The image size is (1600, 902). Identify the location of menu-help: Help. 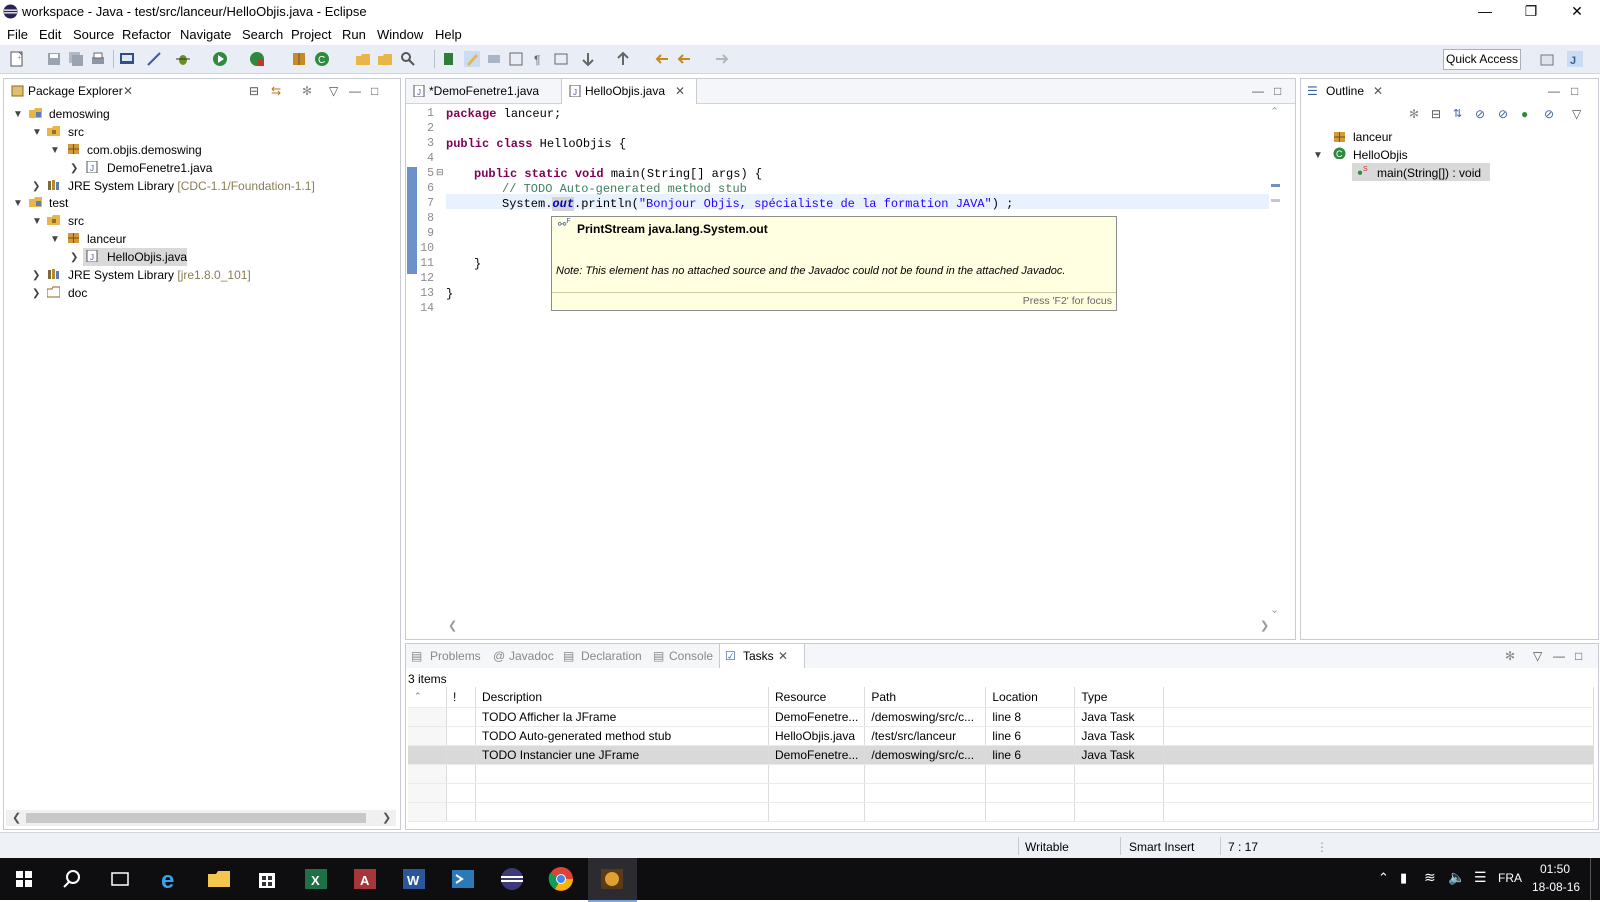
(448, 34).